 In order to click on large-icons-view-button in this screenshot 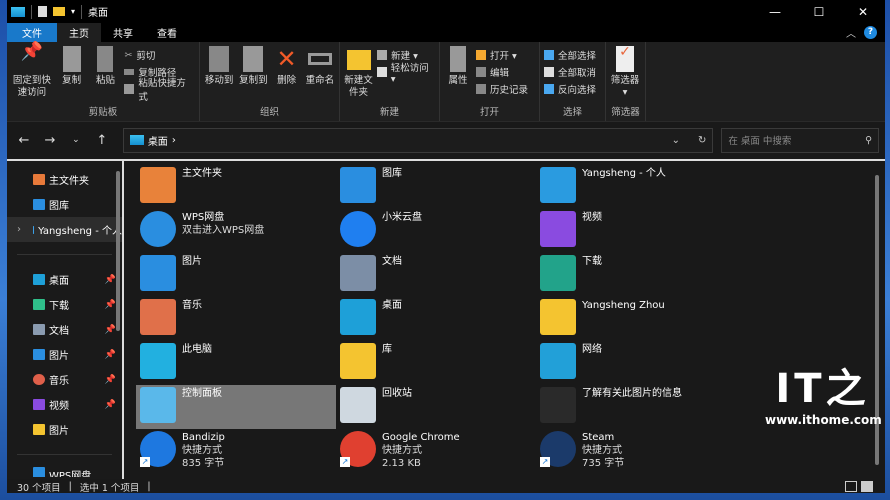, I will do `click(867, 486)`.